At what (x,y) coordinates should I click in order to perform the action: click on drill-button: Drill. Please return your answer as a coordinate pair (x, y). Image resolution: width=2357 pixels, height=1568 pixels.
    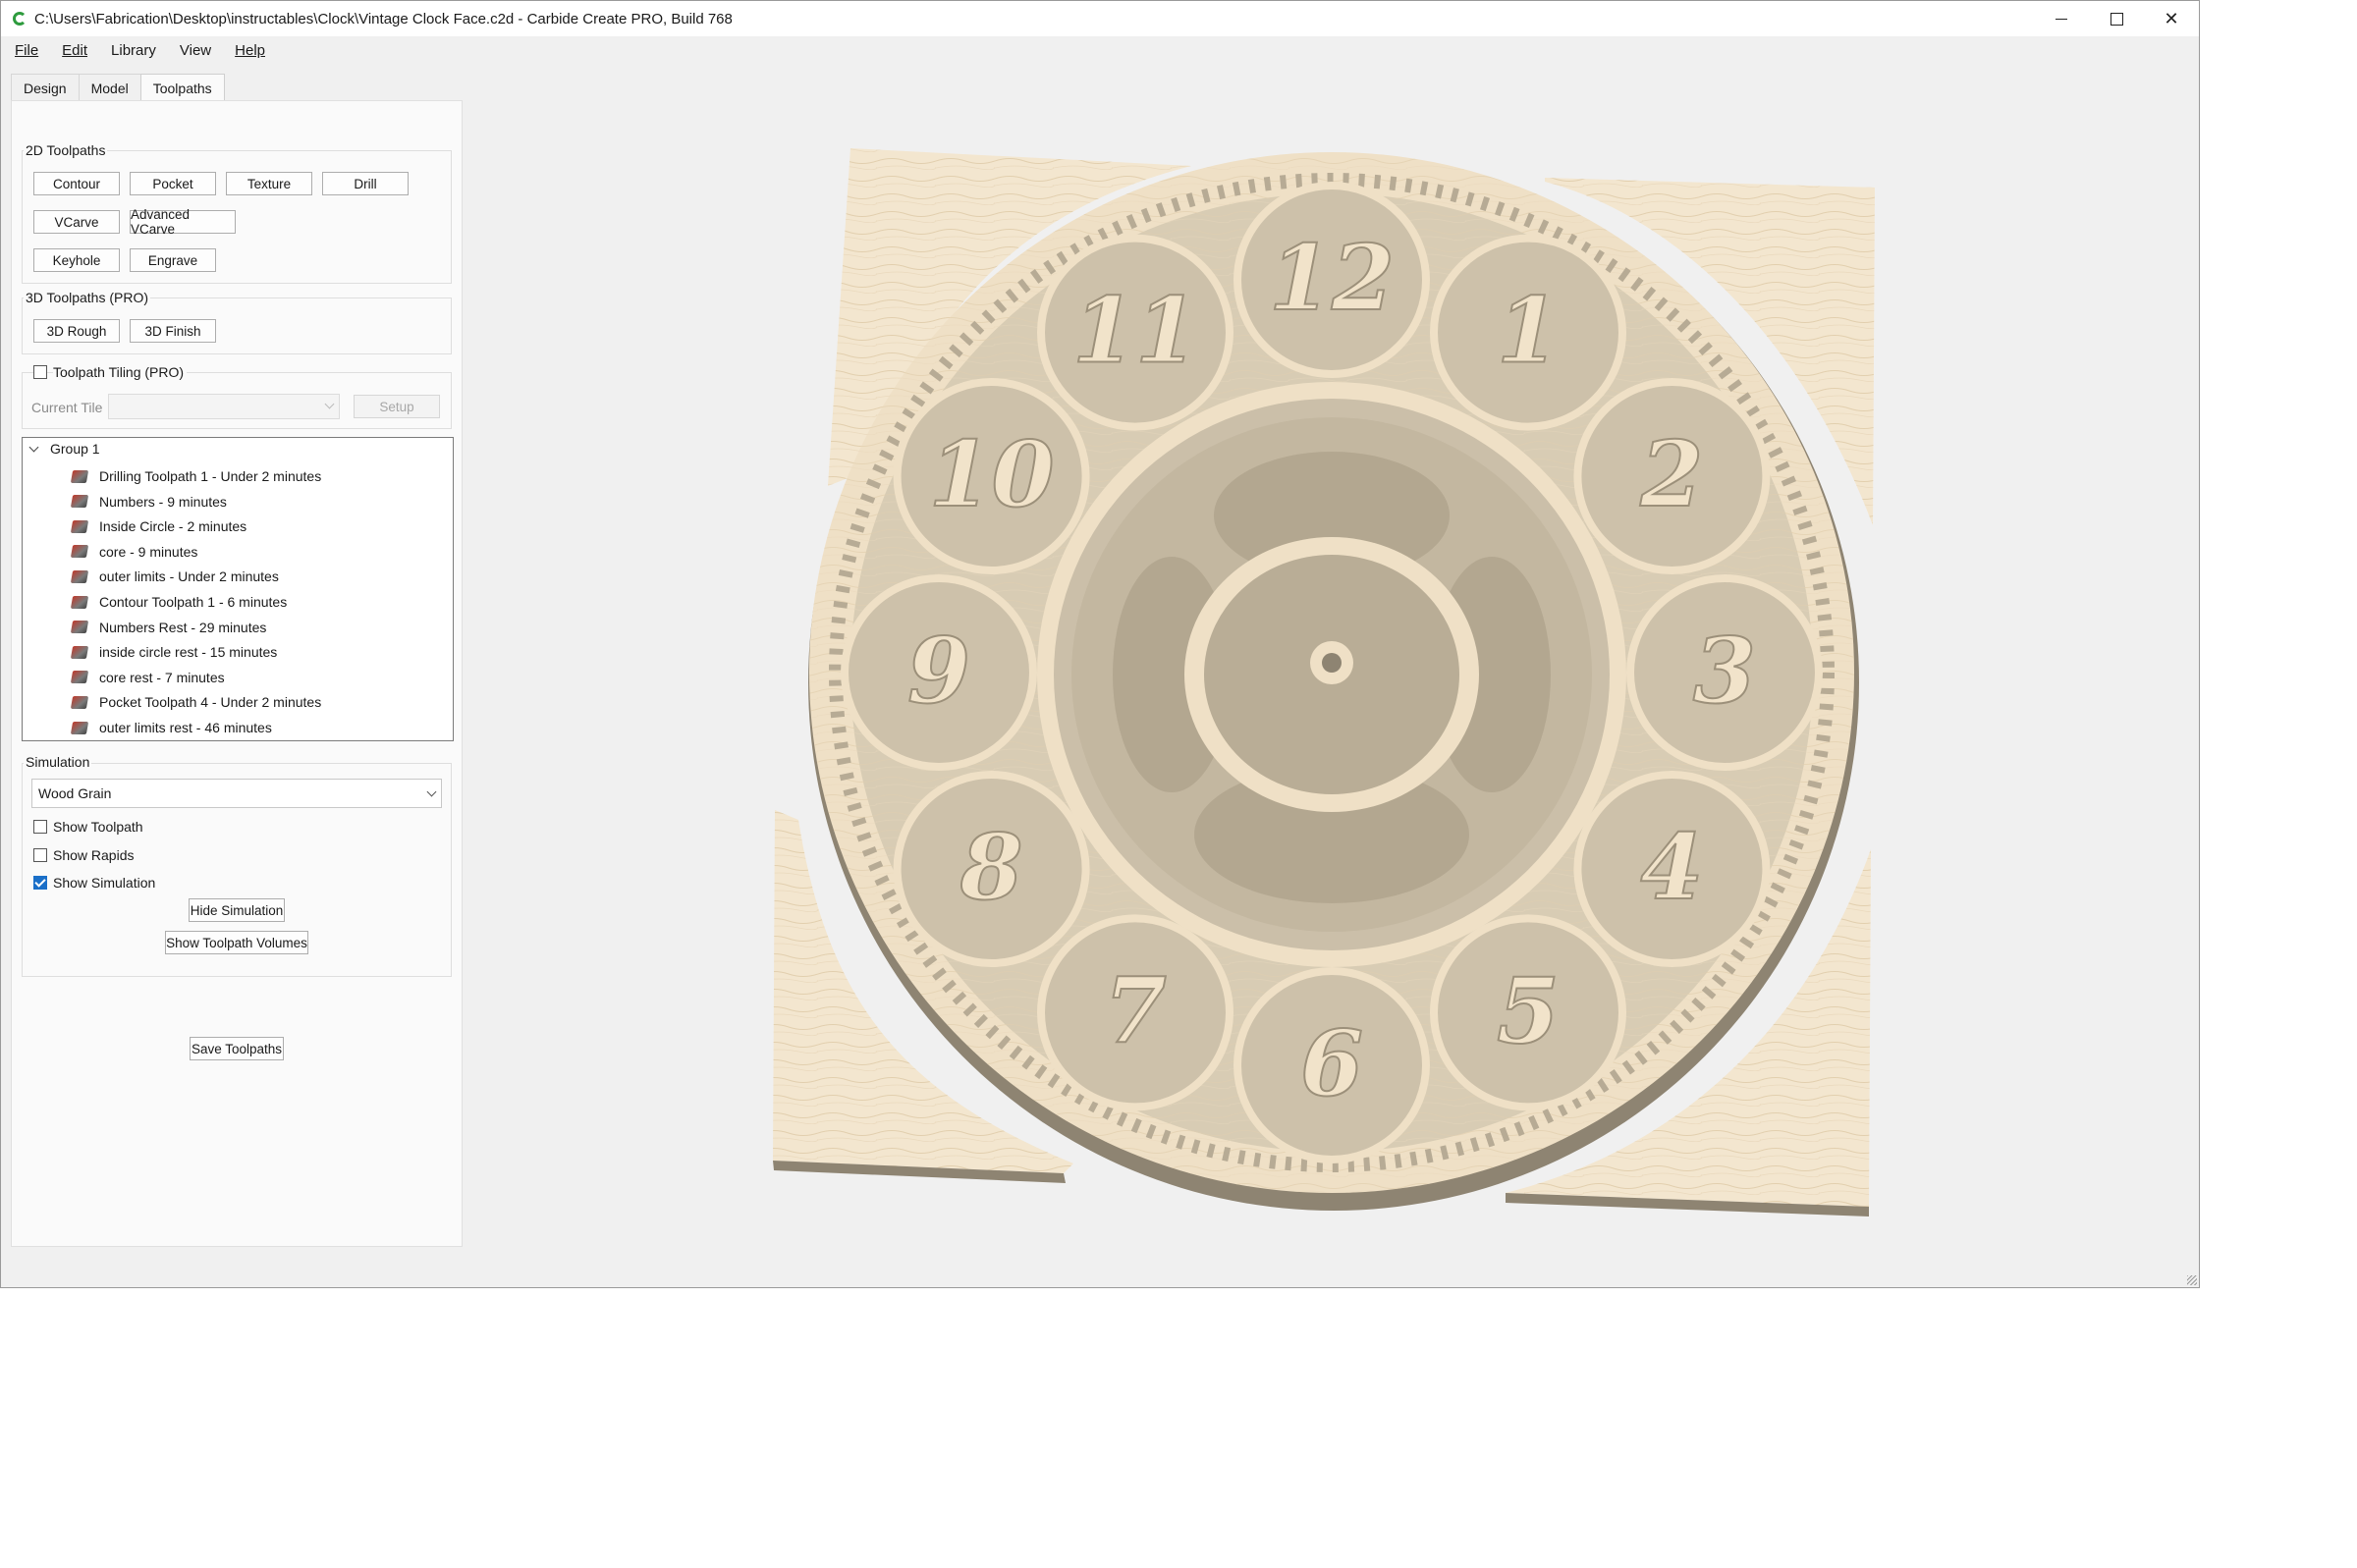
    Looking at the image, I should click on (365, 183).